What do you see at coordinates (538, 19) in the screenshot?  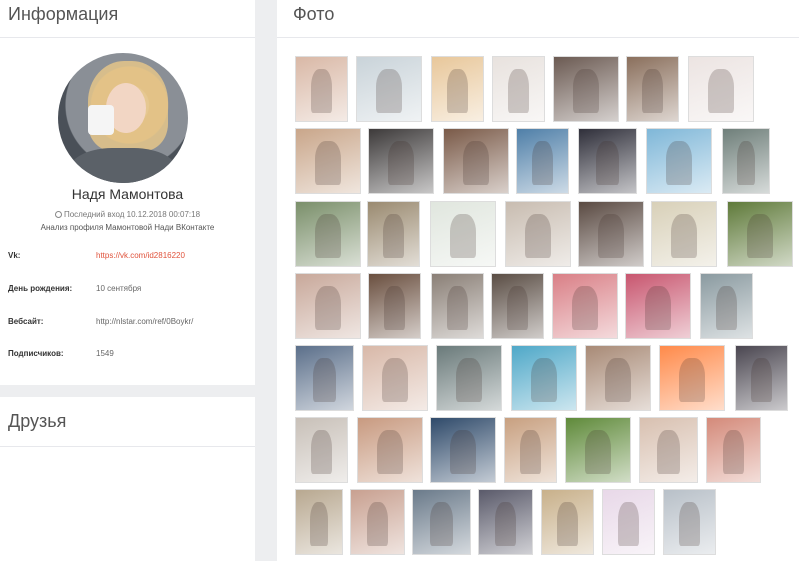 I see `photos-panel-header: Фото` at bounding box center [538, 19].